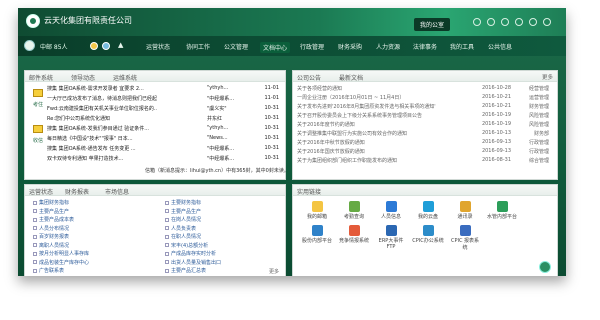 This screenshot has height=320, width=600. What do you see at coordinates (274, 271) in the screenshot?
I see `status-more-link: 更多` at bounding box center [274, 271].